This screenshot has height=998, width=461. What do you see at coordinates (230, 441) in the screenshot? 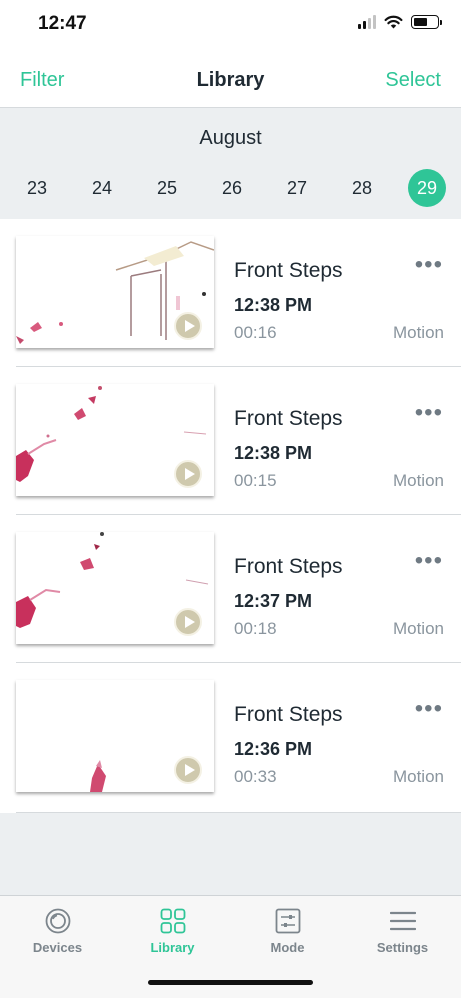
I see `list-item: Front Steps 12:38 PM 00:15 Motion •••` at bounding box center [230, 441].